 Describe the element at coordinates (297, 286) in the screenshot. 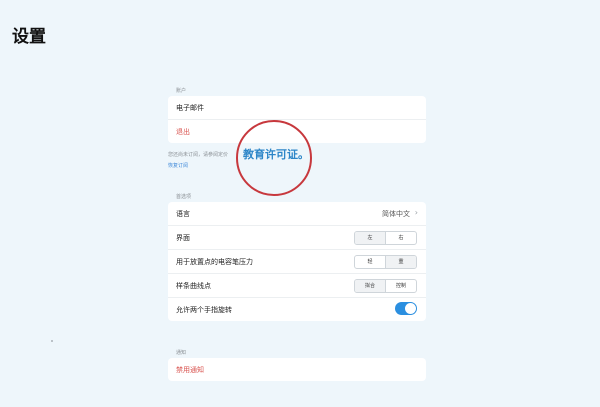

I see `spline-row: 样条曲线点 拟合 控制` at that location.